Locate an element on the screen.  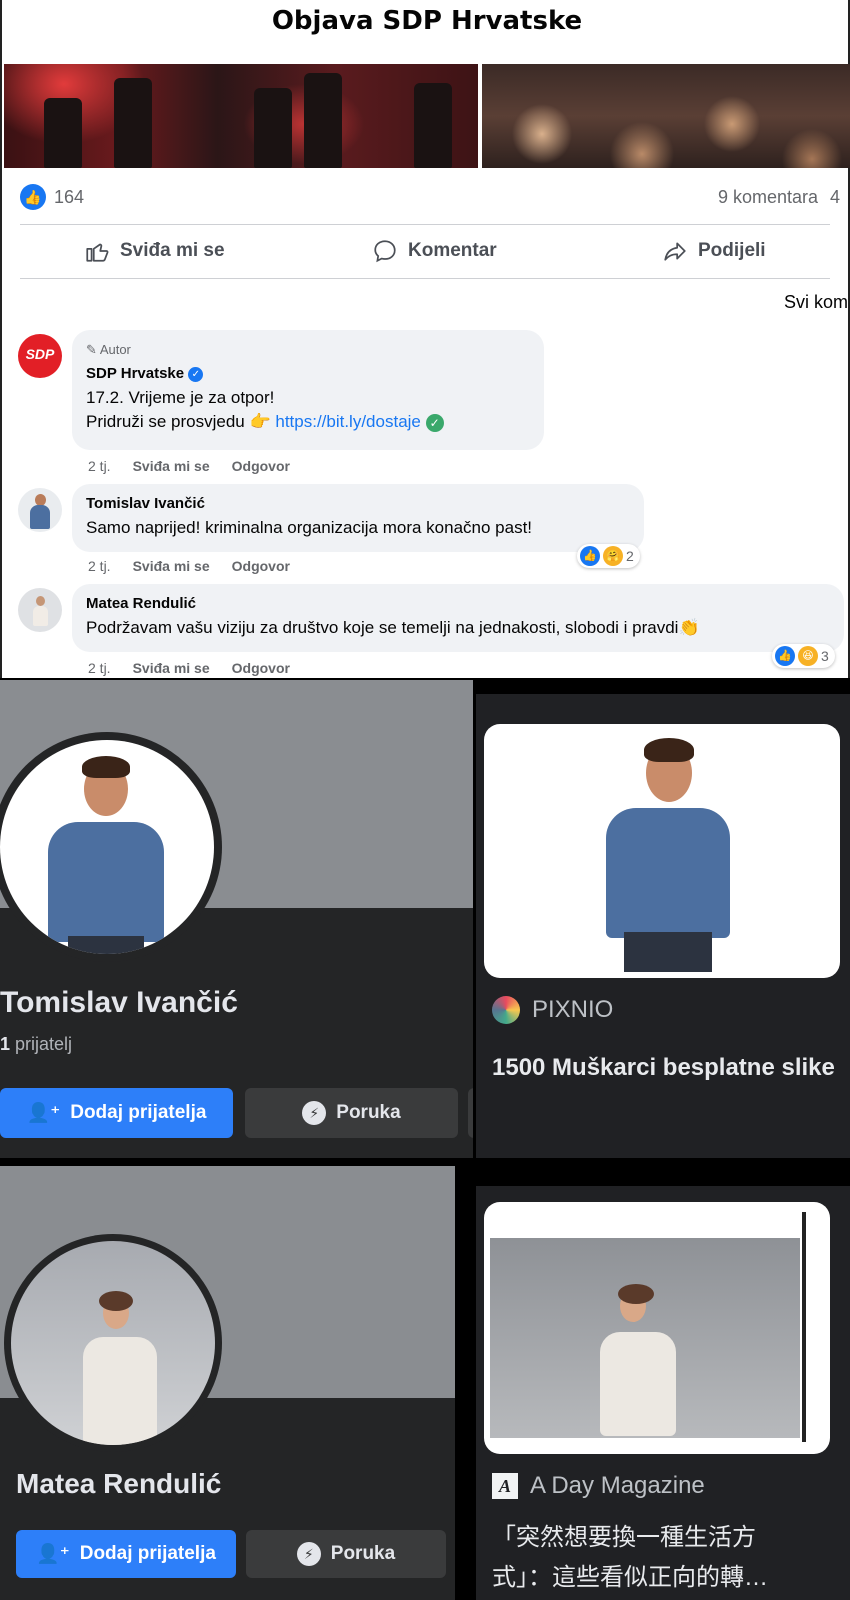
care-icon: 🤗 is located at coordinates (613, 556).